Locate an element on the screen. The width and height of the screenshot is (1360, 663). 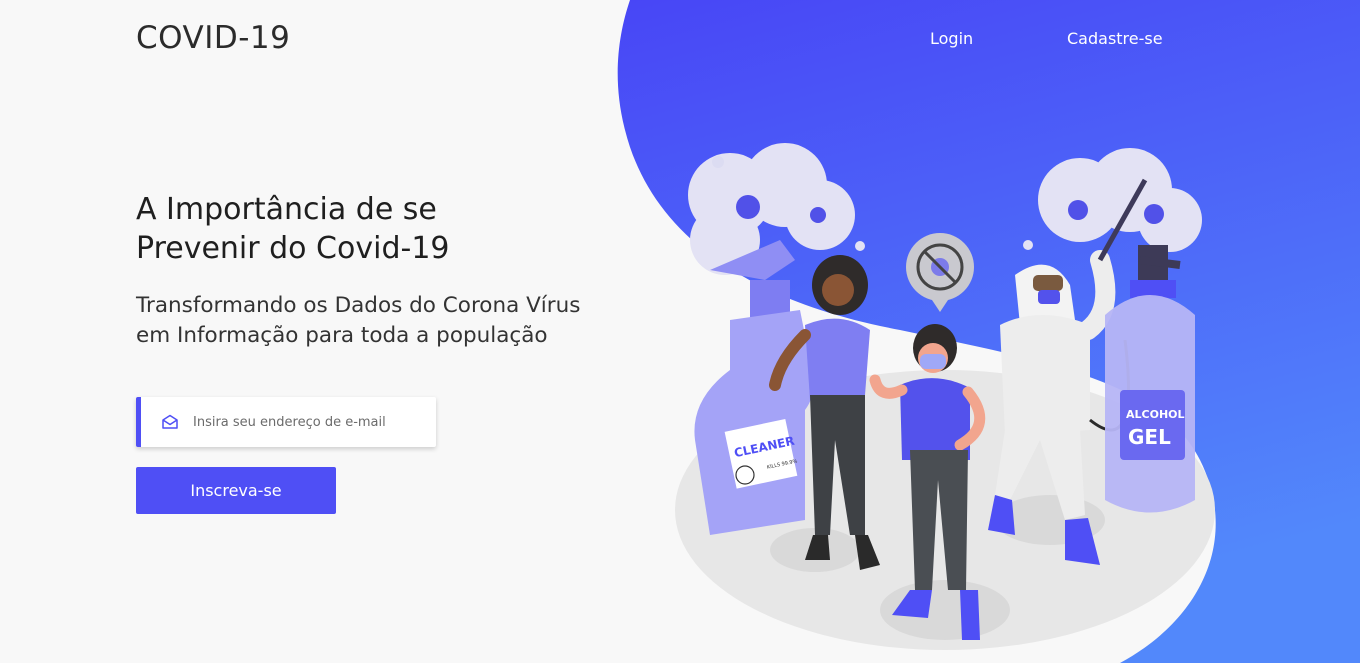
hero-headline: A Importância de se Prevenir do Covid-19 is located at coordinates (293, 229).